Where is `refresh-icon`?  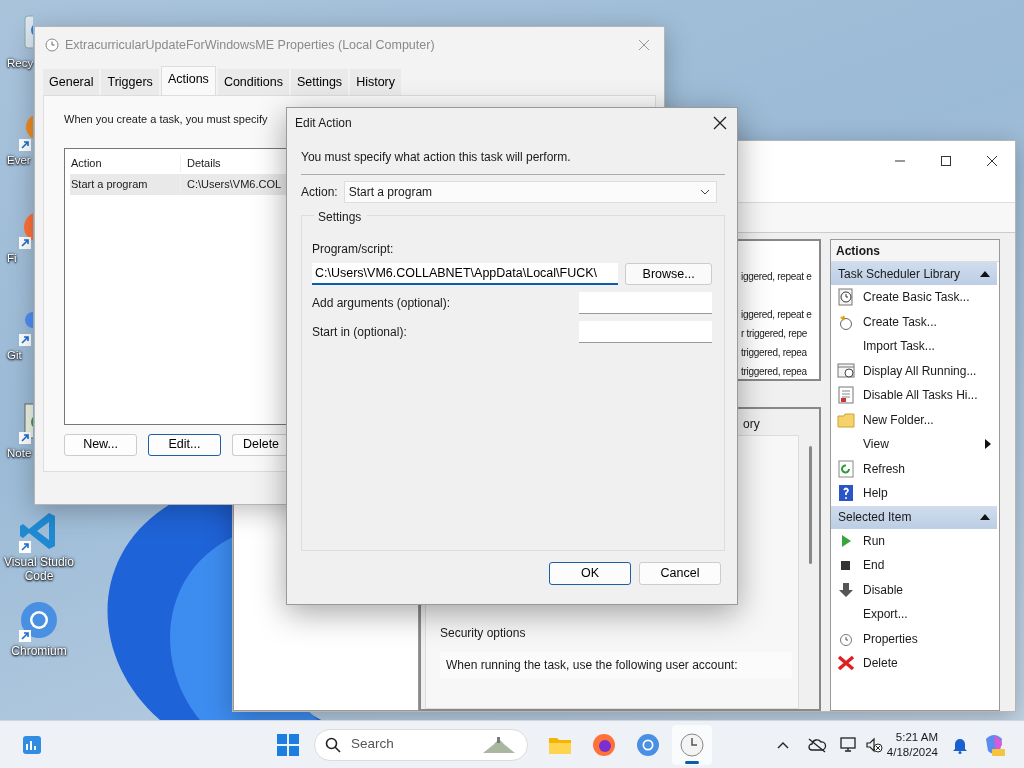 refresh-icon is located at coordinates (846, 468).